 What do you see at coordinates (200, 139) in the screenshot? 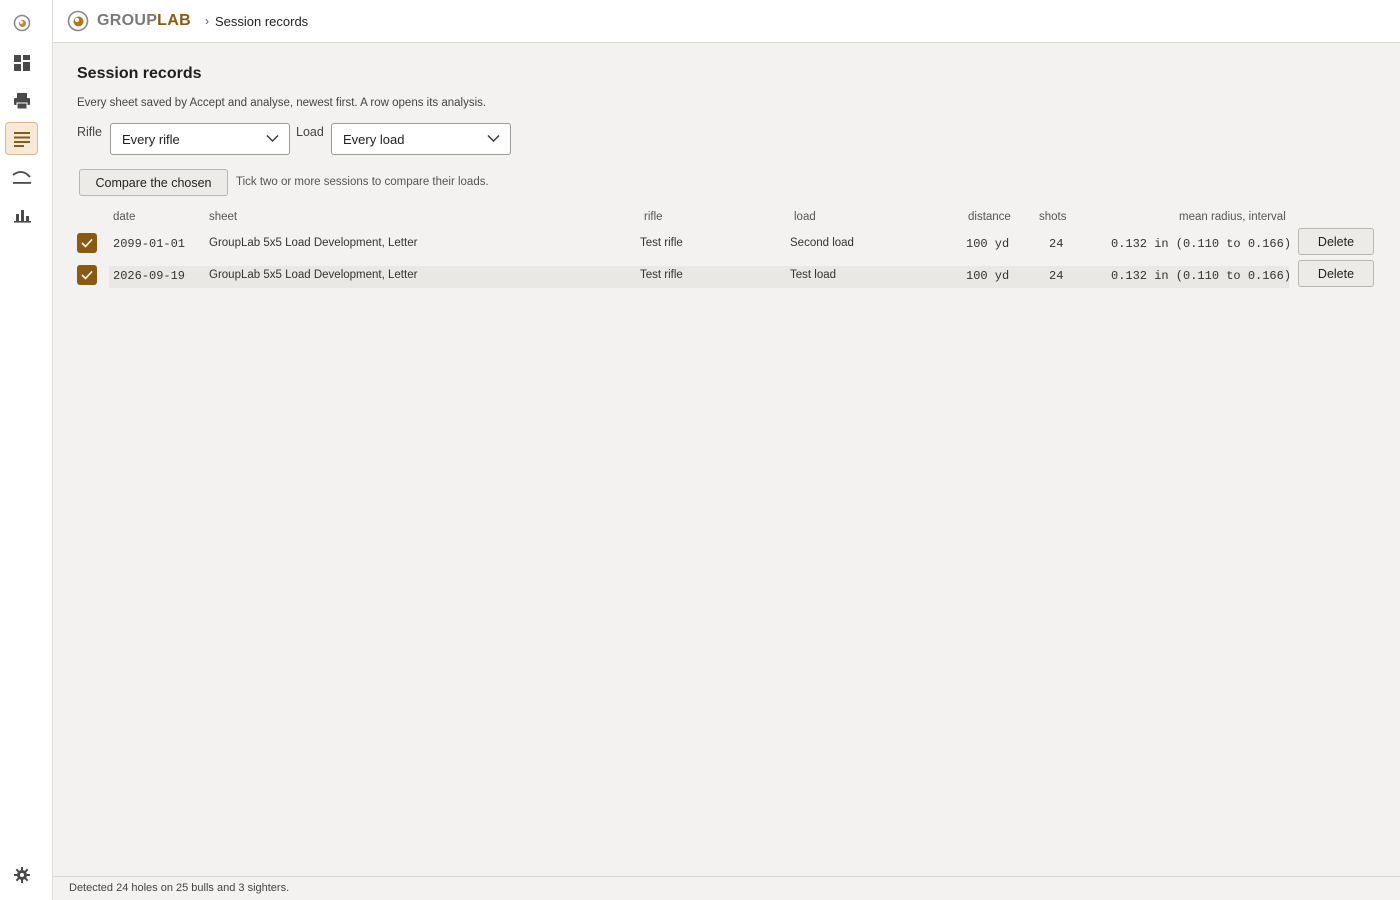
I see `rifle-filter-select: Every rifle` at bounding box center [200, 139].